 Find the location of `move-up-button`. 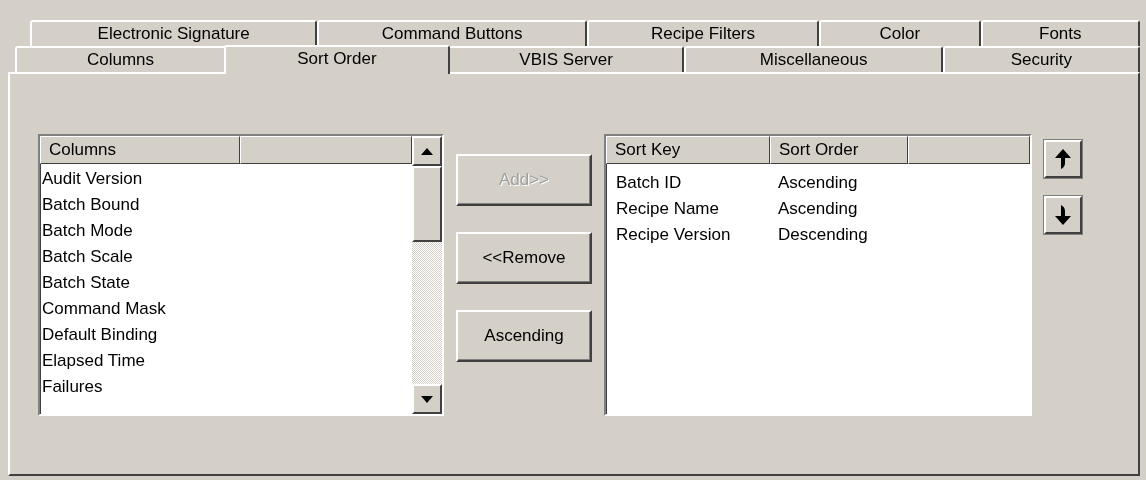

move-up-button is located at coordinates (1063, 159).